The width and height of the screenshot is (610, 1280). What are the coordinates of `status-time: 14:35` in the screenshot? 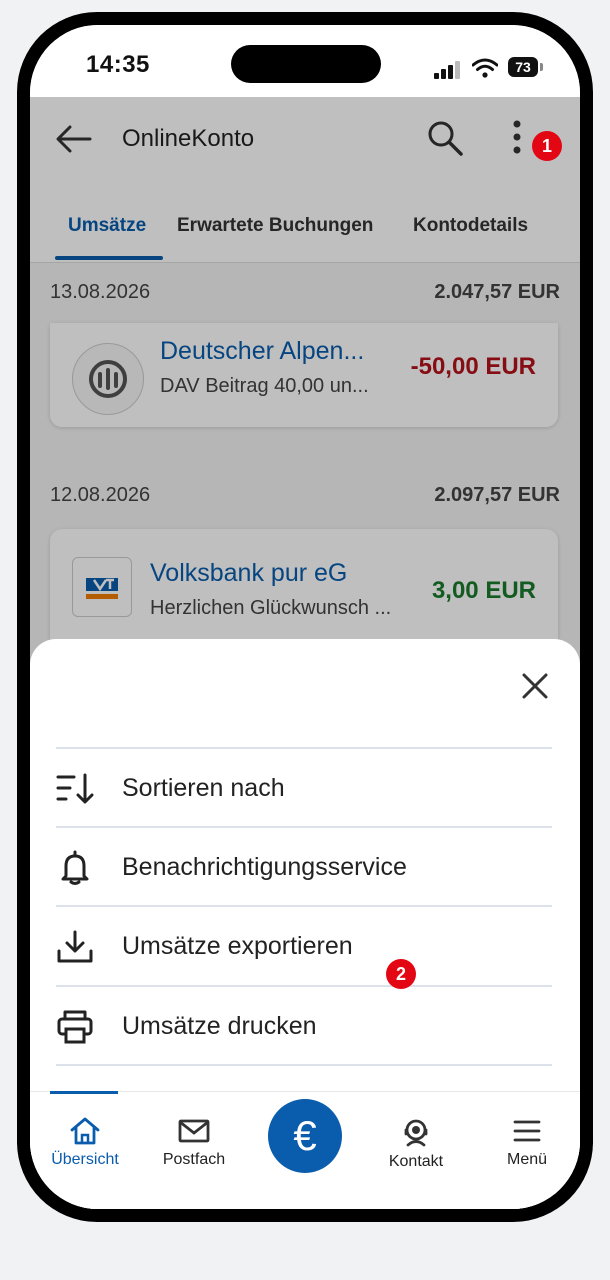 It's located at (118, 64).